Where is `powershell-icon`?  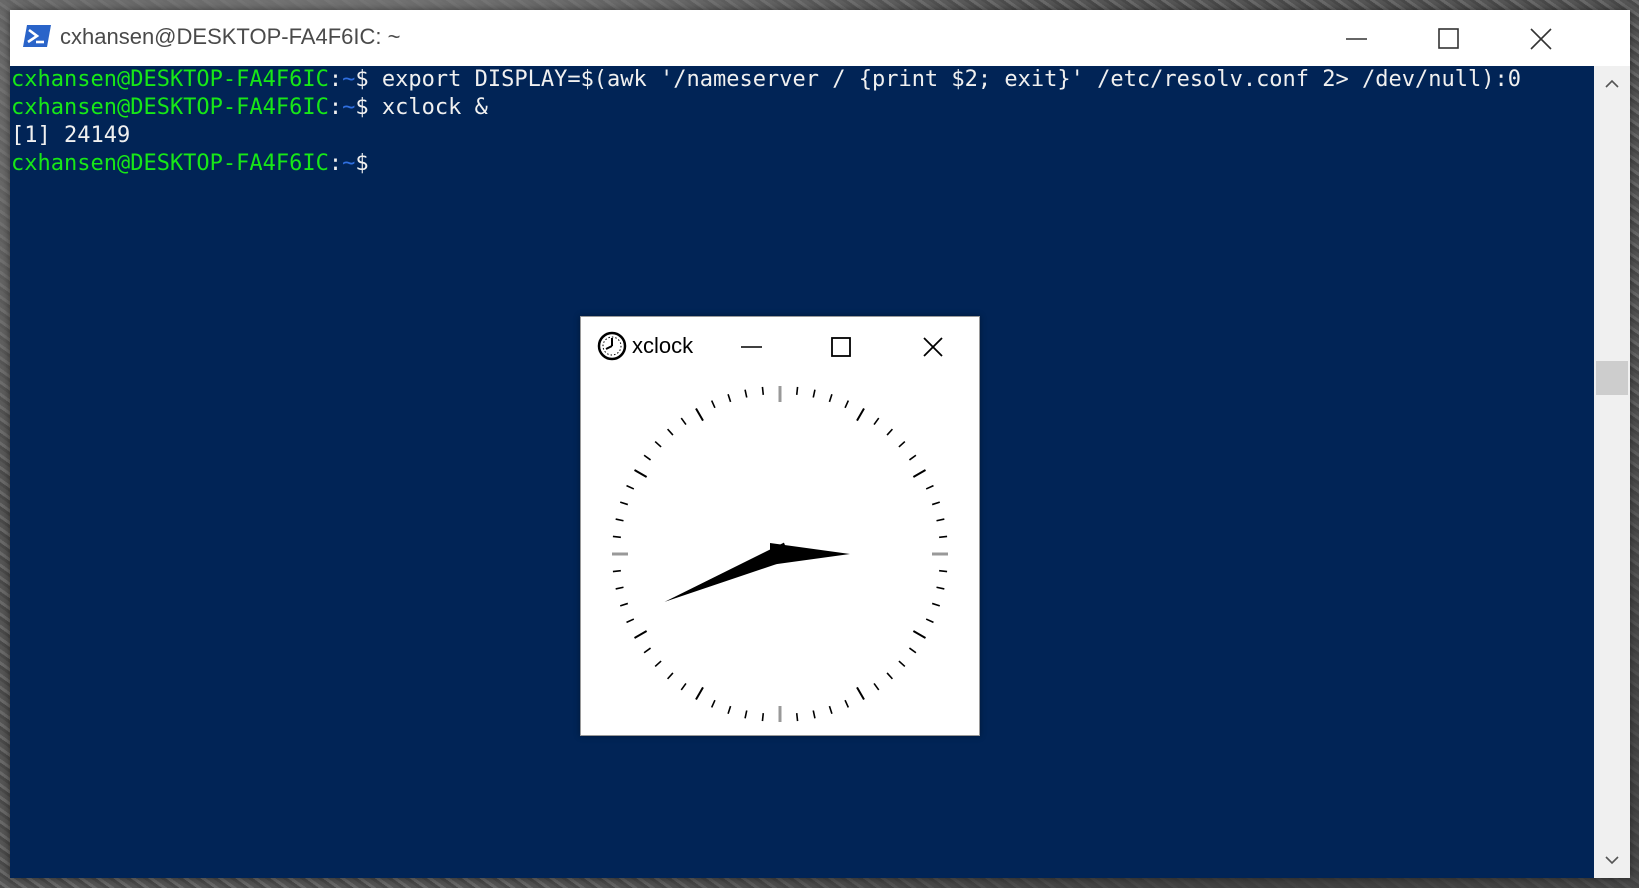 powershell-icon is located at coordinates (37, 36).